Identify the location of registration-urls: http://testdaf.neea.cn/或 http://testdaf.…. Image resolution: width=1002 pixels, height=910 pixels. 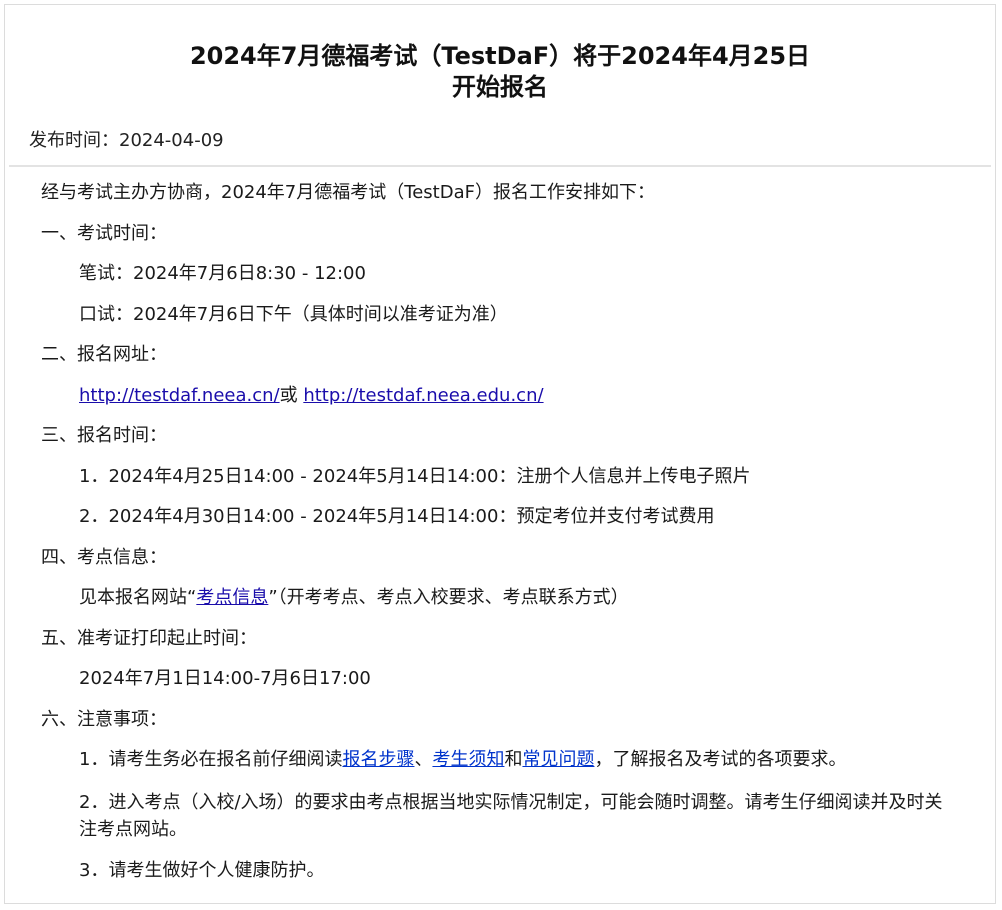
(518, 396).